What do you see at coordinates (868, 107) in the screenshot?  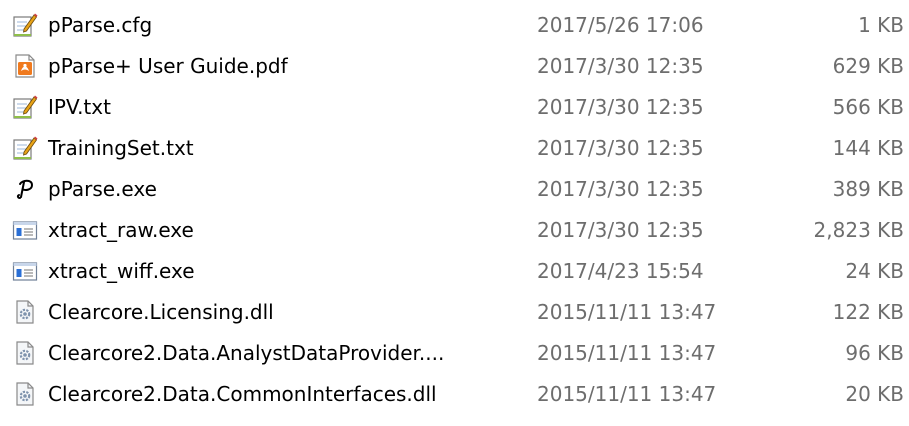 I see `file-size: 566 KB` at bounding box center [868, 107].